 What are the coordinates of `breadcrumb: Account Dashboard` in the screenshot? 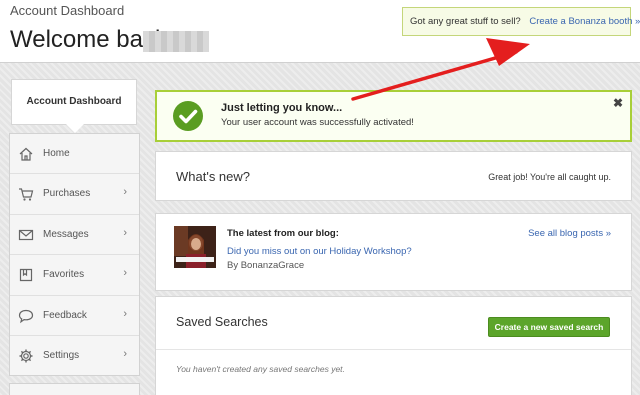 It's located at (67, 10).